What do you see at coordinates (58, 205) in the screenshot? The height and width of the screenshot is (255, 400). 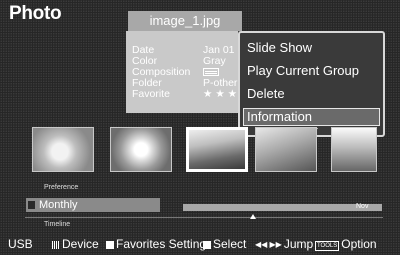 I see `preference-value: Monthly` at bounding box center [58, 205].